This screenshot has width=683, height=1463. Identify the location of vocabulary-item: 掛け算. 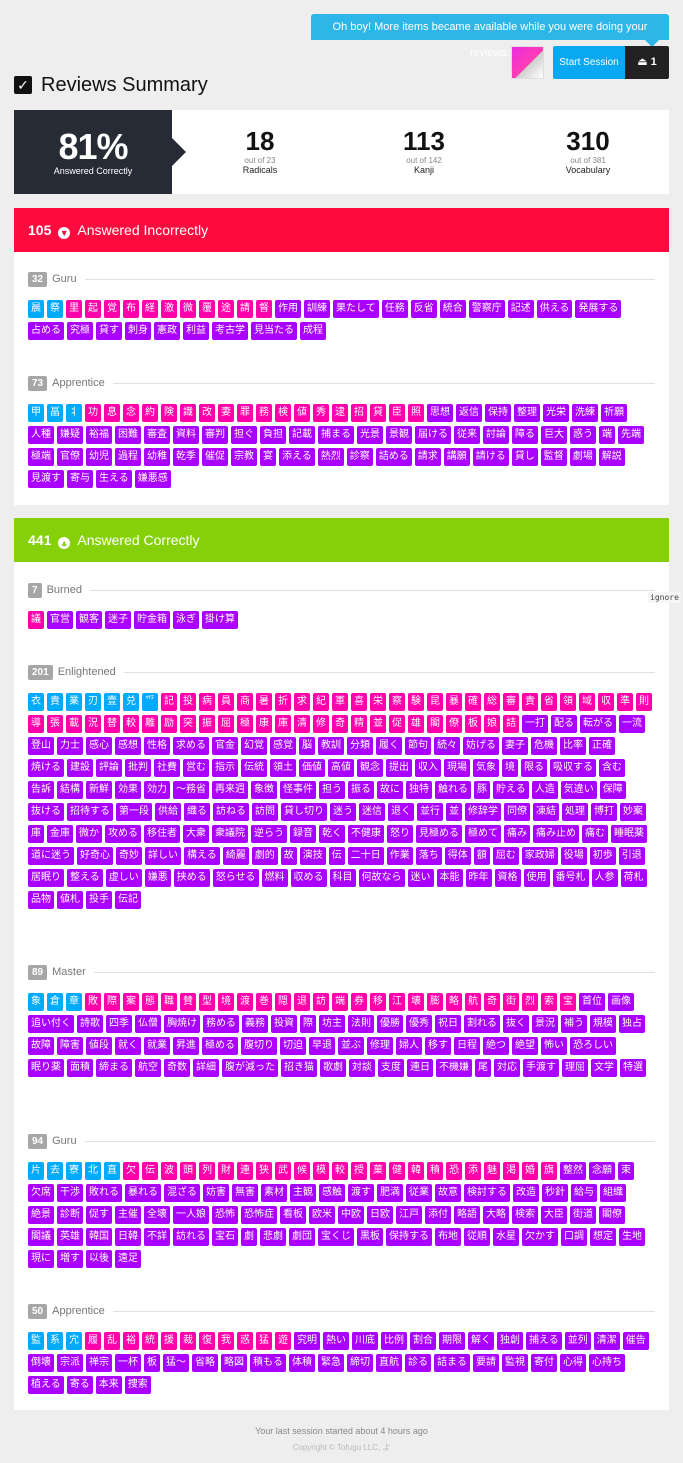
(220, 620).